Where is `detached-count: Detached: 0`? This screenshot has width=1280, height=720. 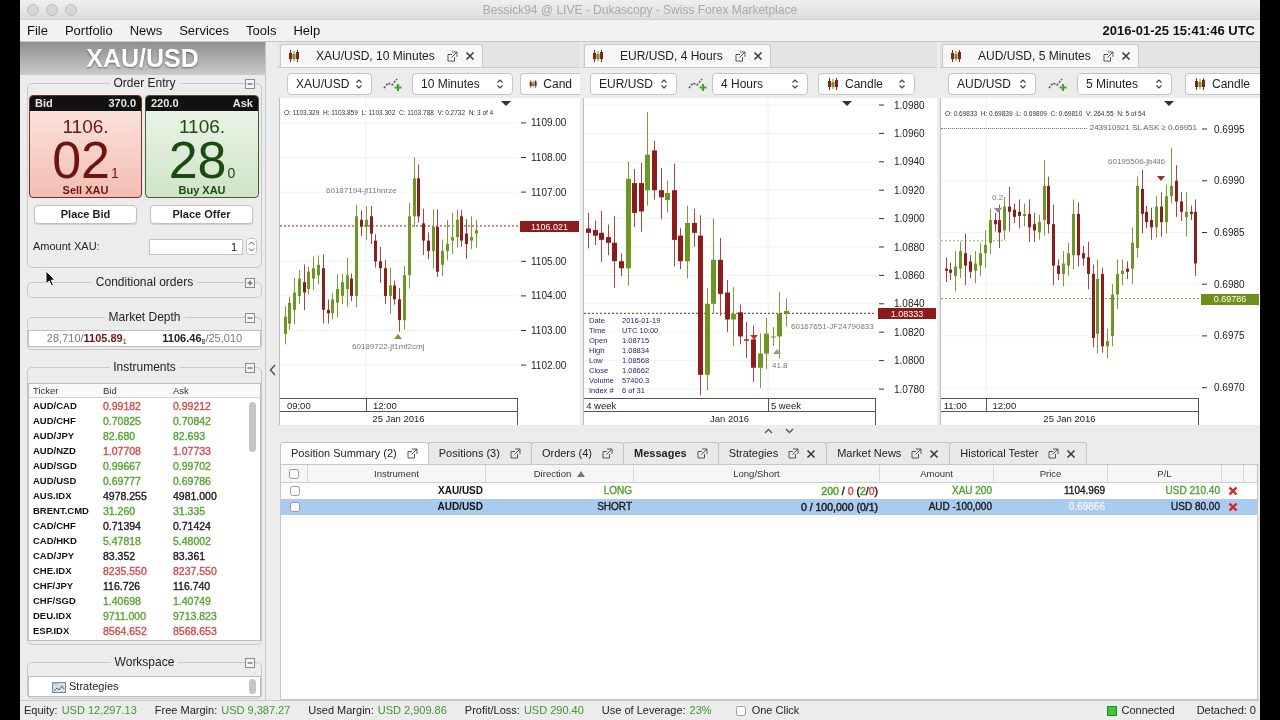 detached-count: Detached: 0 is located at coordinates (1226, 710).